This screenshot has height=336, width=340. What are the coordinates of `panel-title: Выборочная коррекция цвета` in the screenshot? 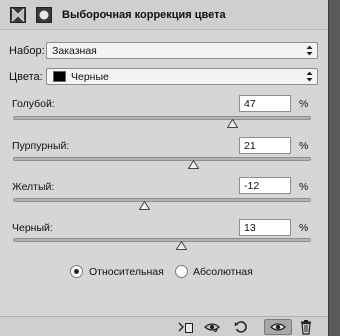 It's located at (144, 15).